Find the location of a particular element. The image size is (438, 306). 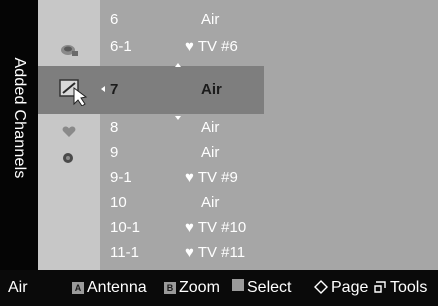

channel-number: 6 is located at coordinates (114, 19).